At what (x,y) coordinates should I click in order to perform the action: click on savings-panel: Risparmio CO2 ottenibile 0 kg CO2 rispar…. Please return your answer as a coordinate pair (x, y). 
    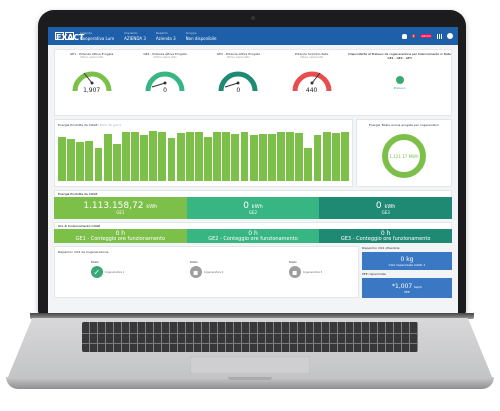
    Looking at the image, I should click on (407, 272).